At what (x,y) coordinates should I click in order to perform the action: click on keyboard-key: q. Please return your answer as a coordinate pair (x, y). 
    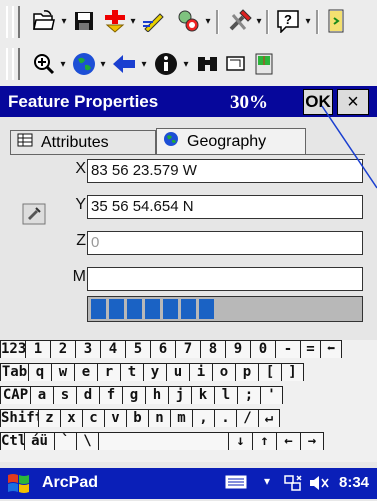
    Looking at the image, I should click on (39, 372).